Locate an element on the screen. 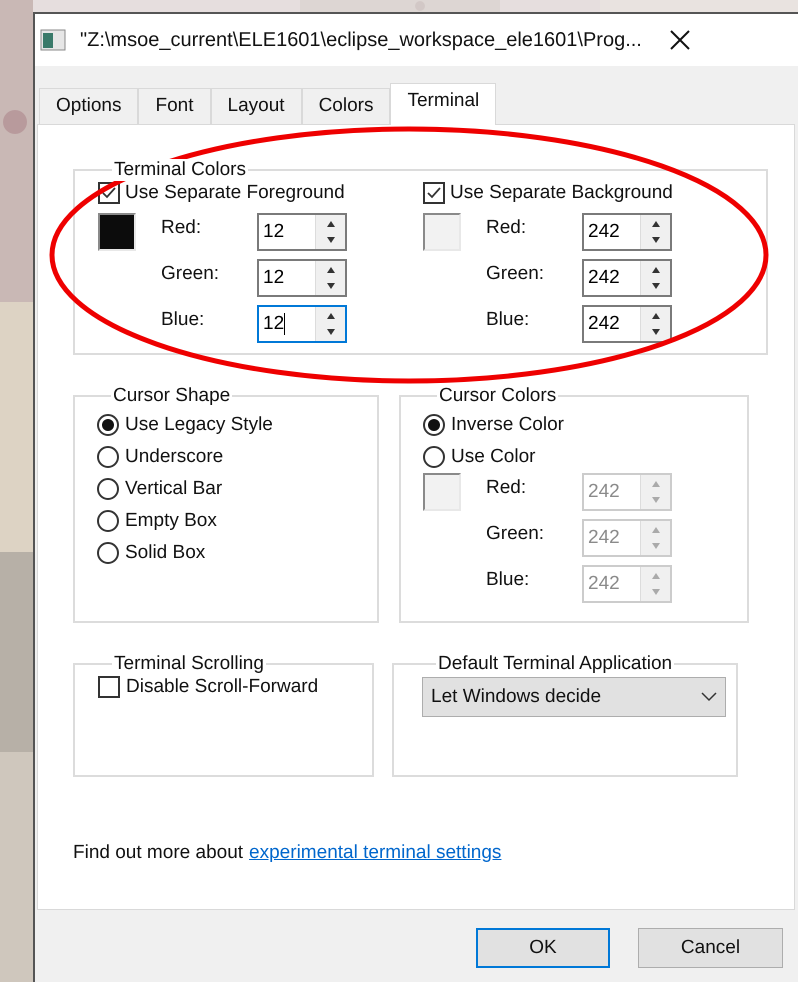 This screenshot has width=798, height=982. close-icon is located at coordinates (680, 40).